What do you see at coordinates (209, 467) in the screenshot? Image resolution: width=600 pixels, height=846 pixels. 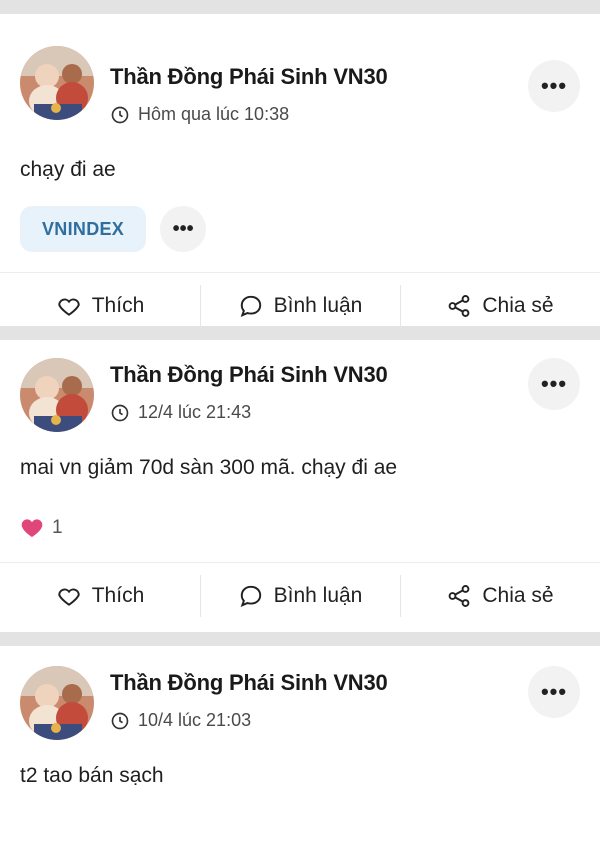 I see `post-text: mai vn giảm 70d sàn 300 mã. chạy đi ae` at bounding box center [209, 467].